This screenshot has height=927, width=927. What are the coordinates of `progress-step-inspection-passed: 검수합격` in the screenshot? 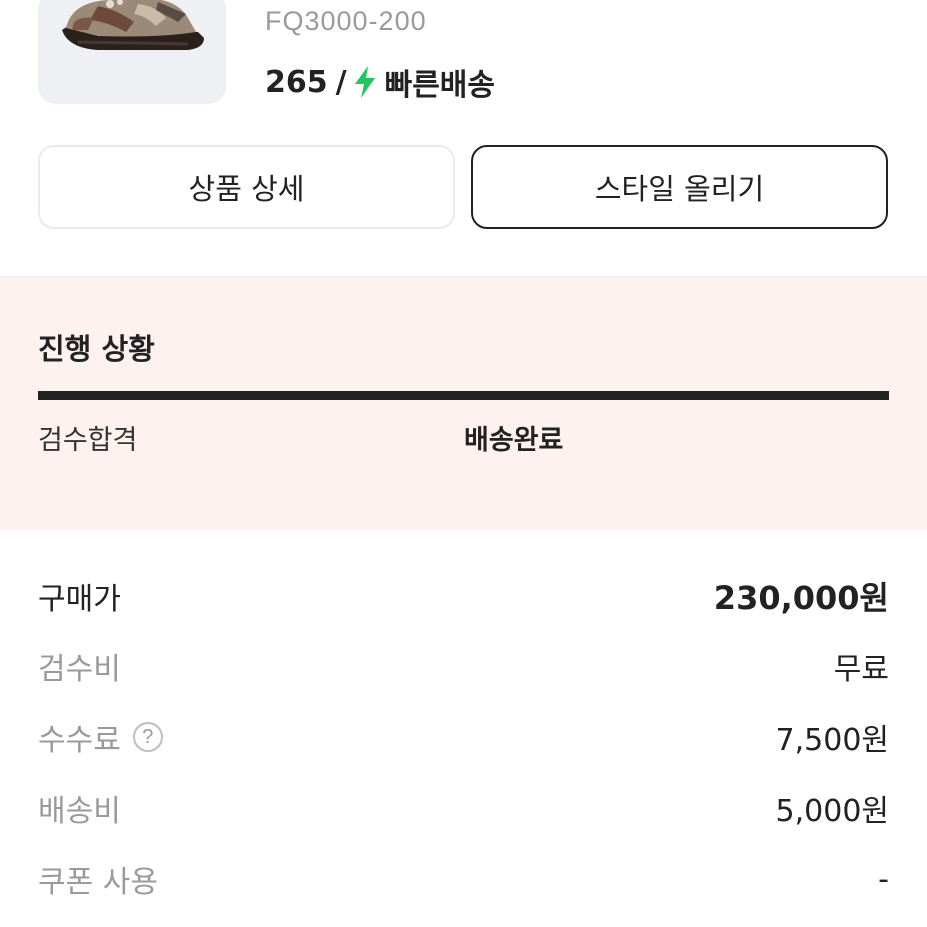 It's located at (88, 440).